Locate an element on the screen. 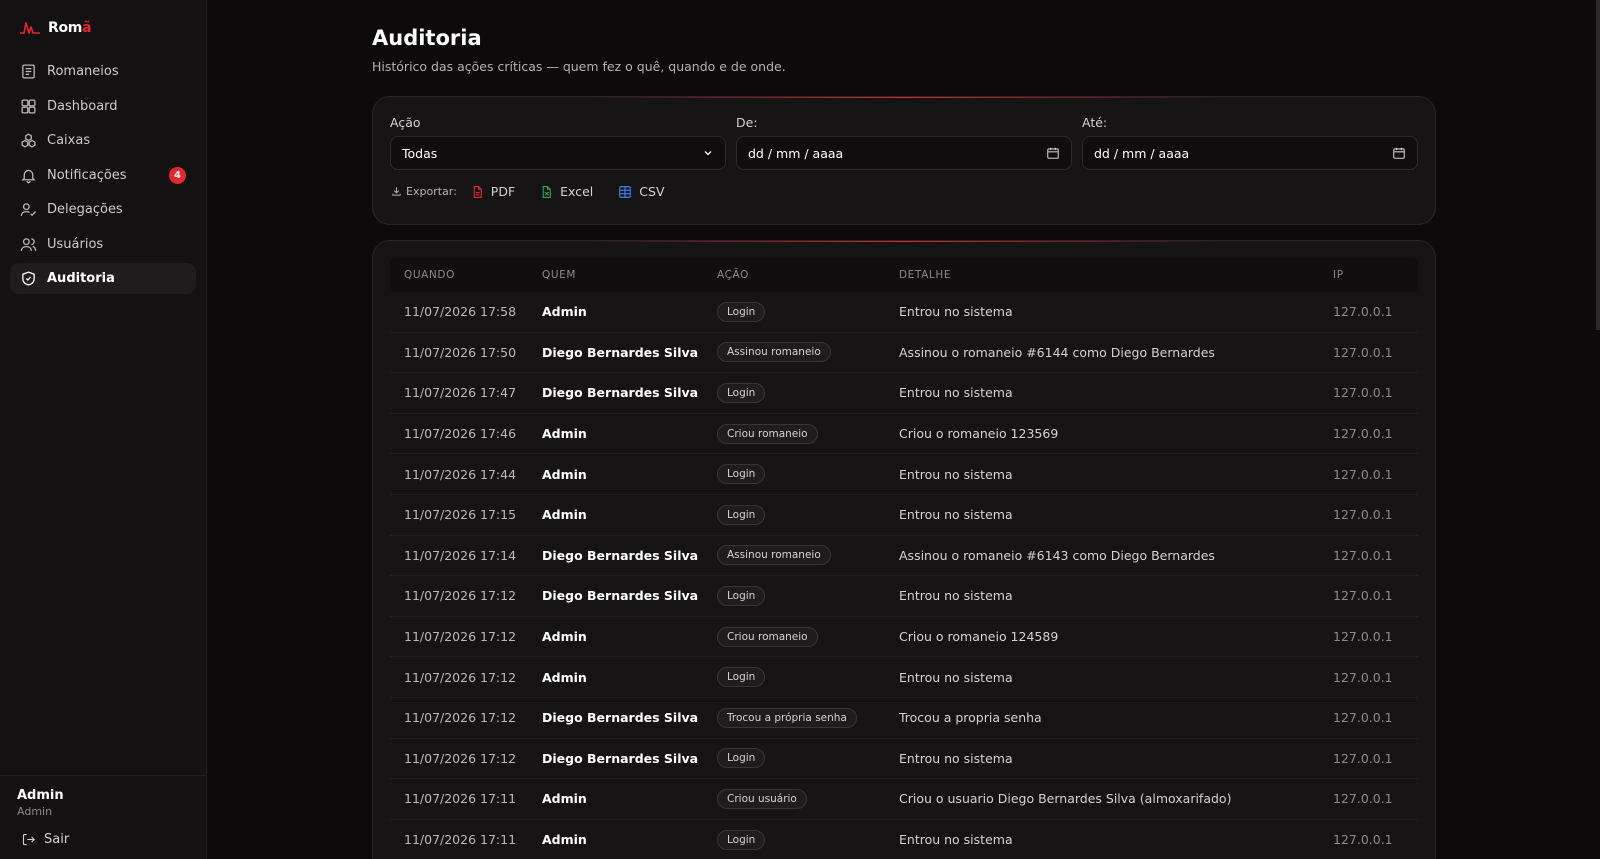 Image resolution: width=1600 pixels, height=859 pixels. page-title: Auditoria is located at coordinates (427, 38).